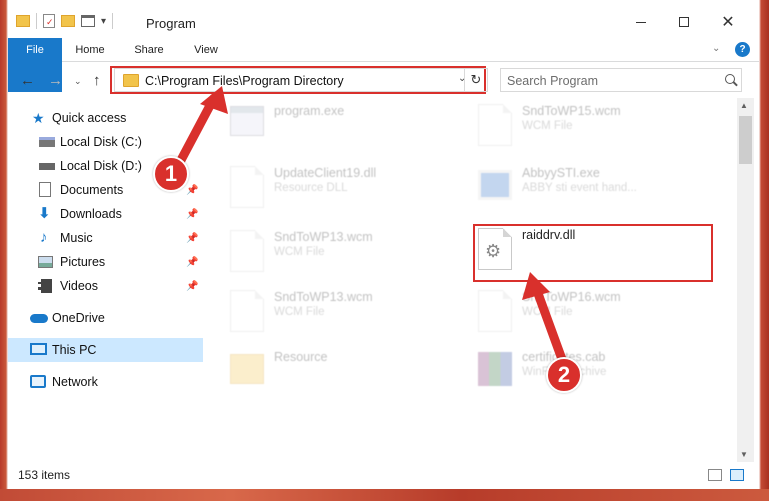 Image resolution: width=769 pixels, height=501 pixels. What do you see at coordinates (105, 382) in the screenshot?
I see `sidebar-item-network: Network` at bounding box center [105, 382].